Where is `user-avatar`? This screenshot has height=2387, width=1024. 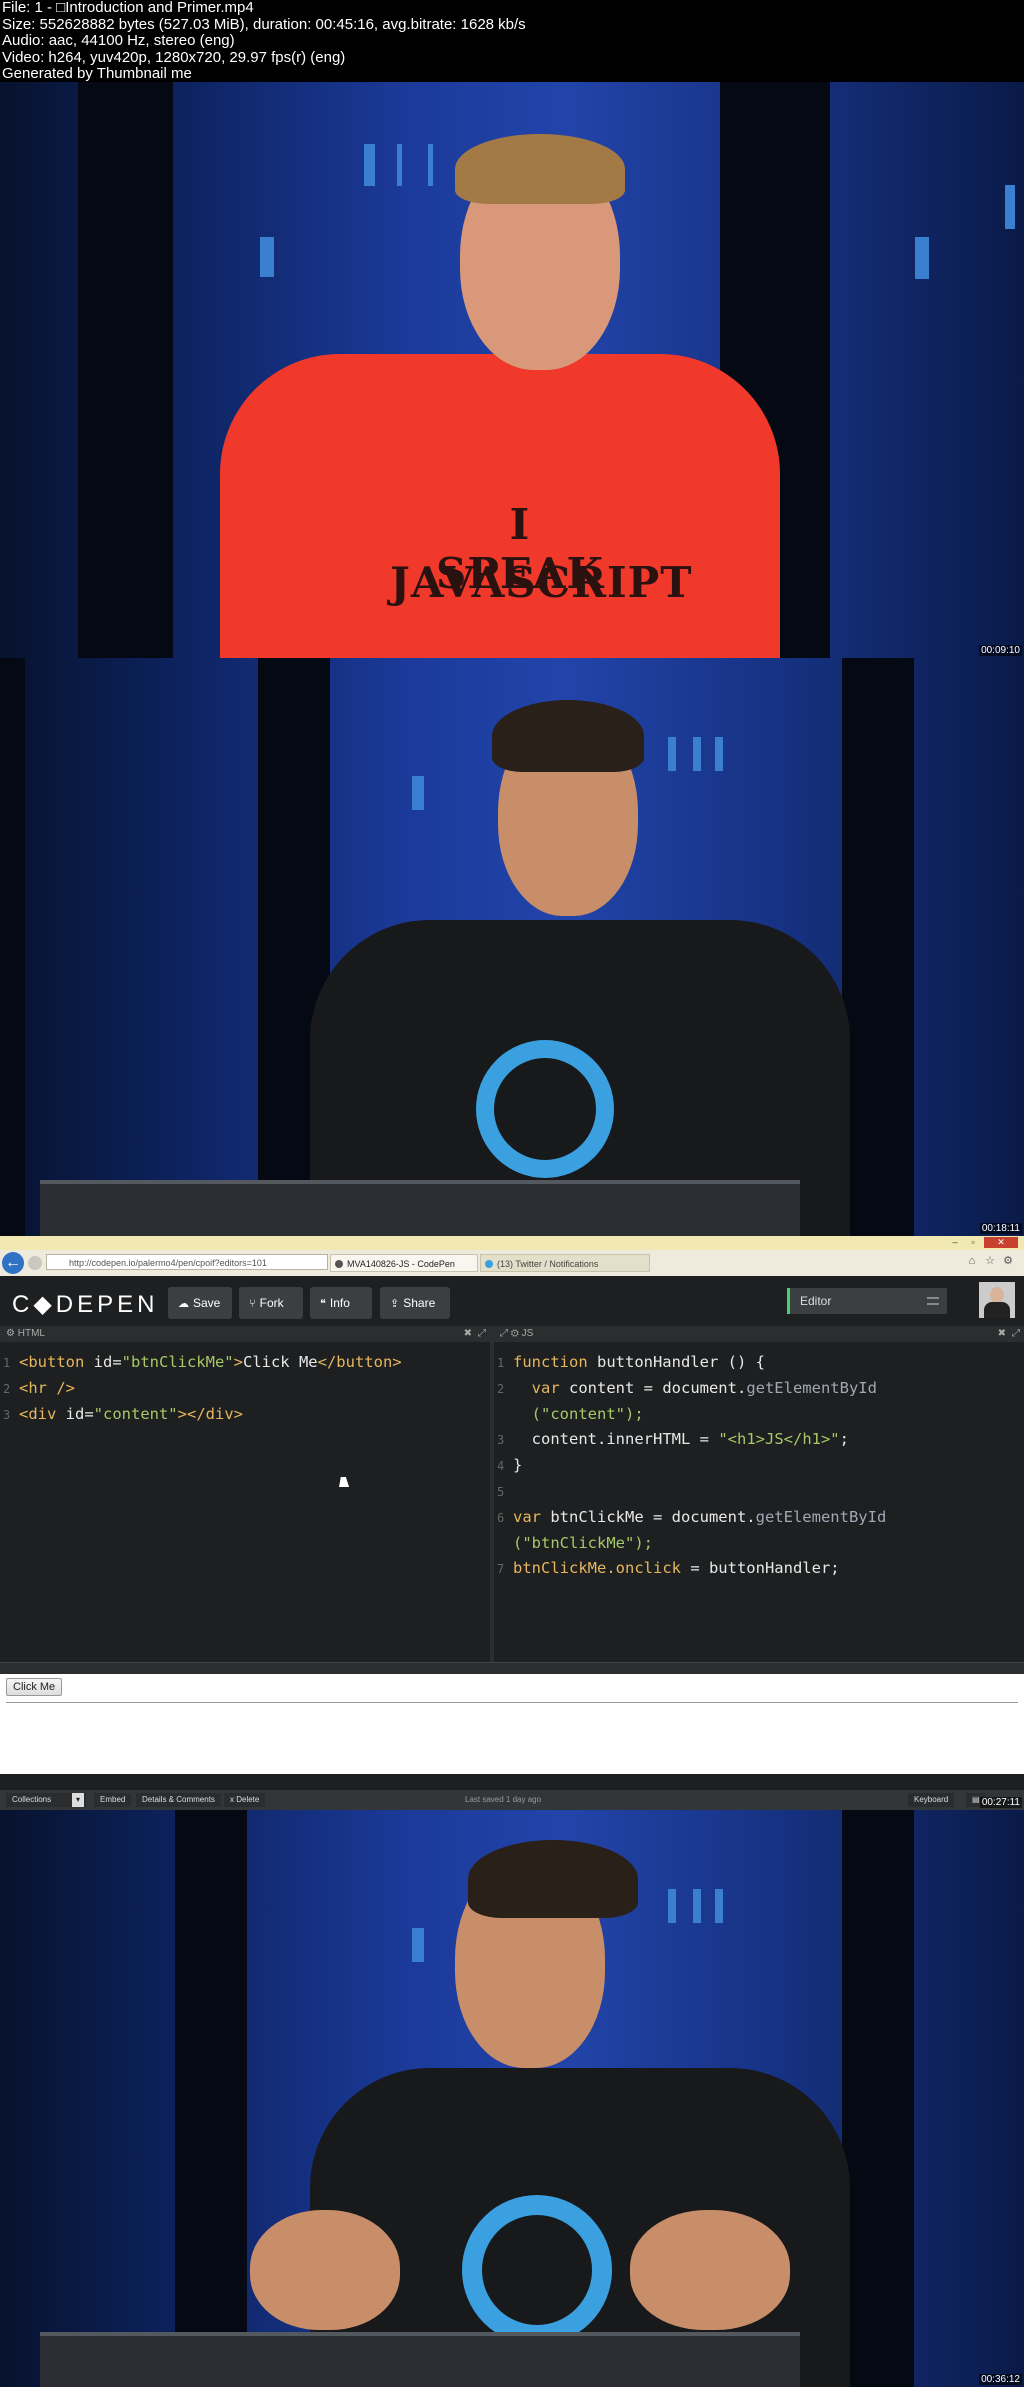 user-avatar is located at coordinates (997, 1300).